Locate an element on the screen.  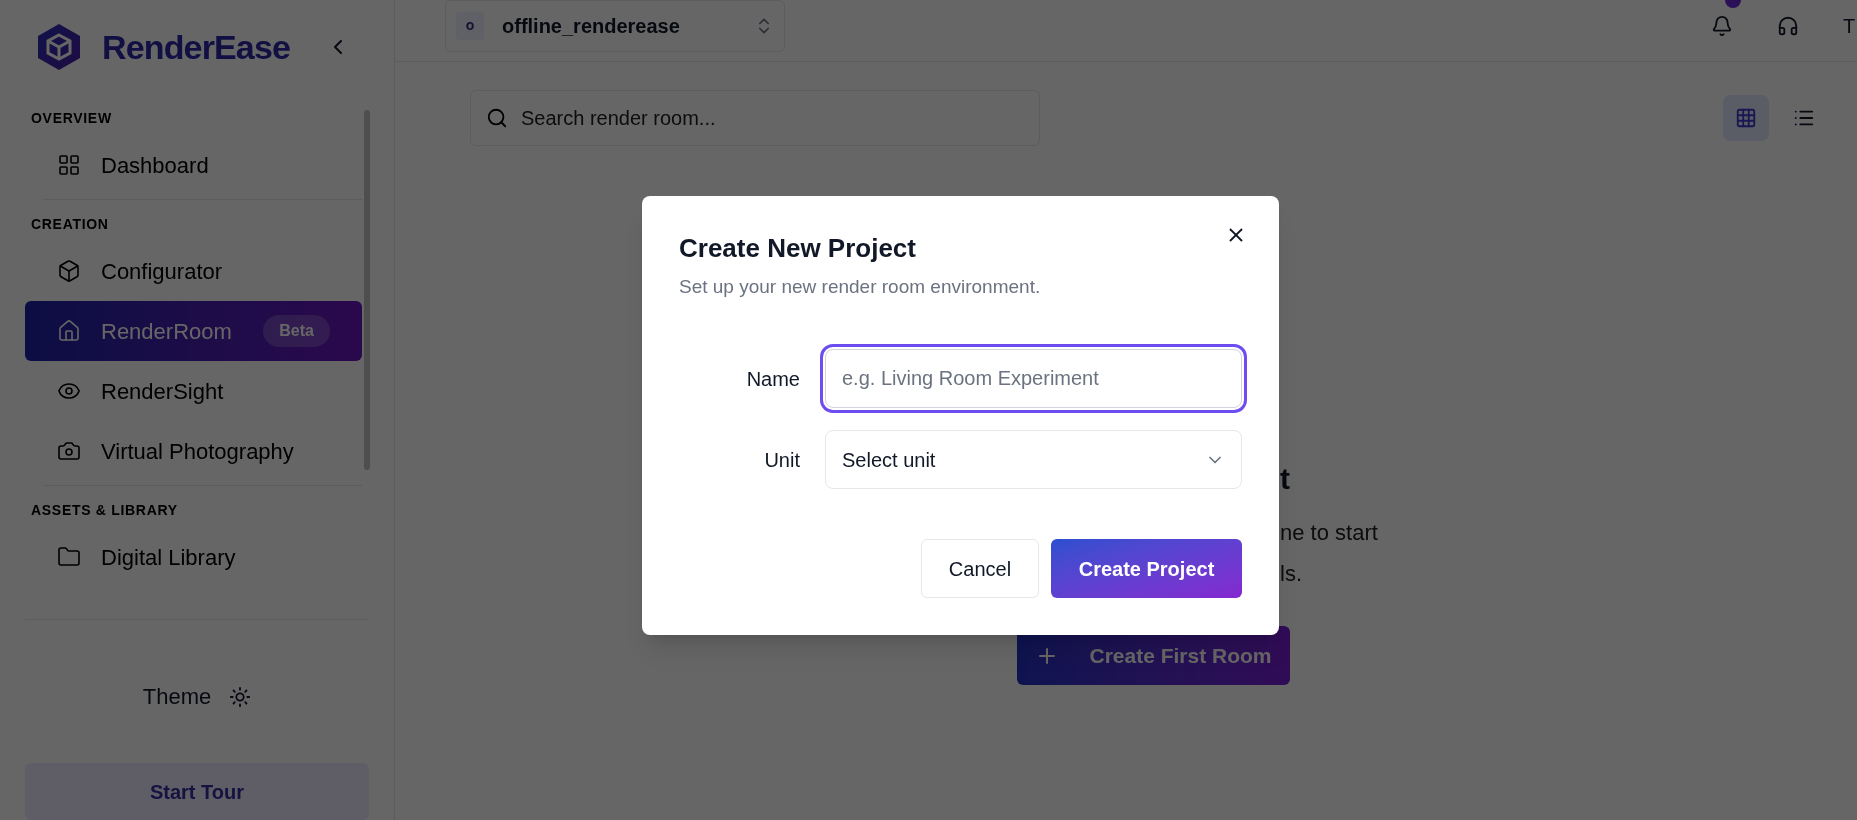
brand-name: RenderEase is located at coordinates (196, 47).